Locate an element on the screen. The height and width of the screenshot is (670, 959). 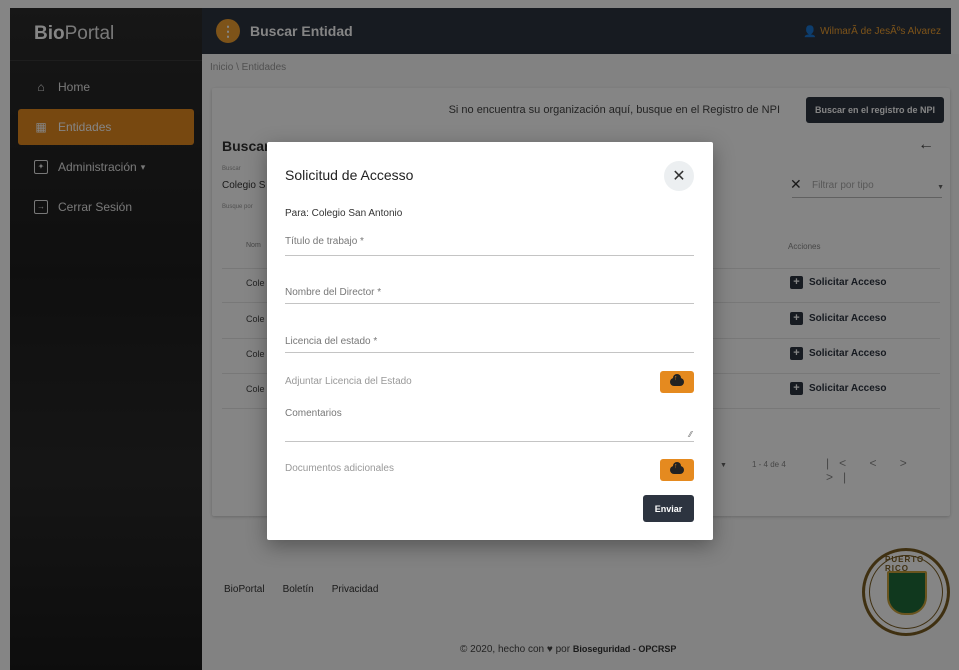
dialog-recipient: Para: Colegio San Antonio is located at coordinates (344, 213).